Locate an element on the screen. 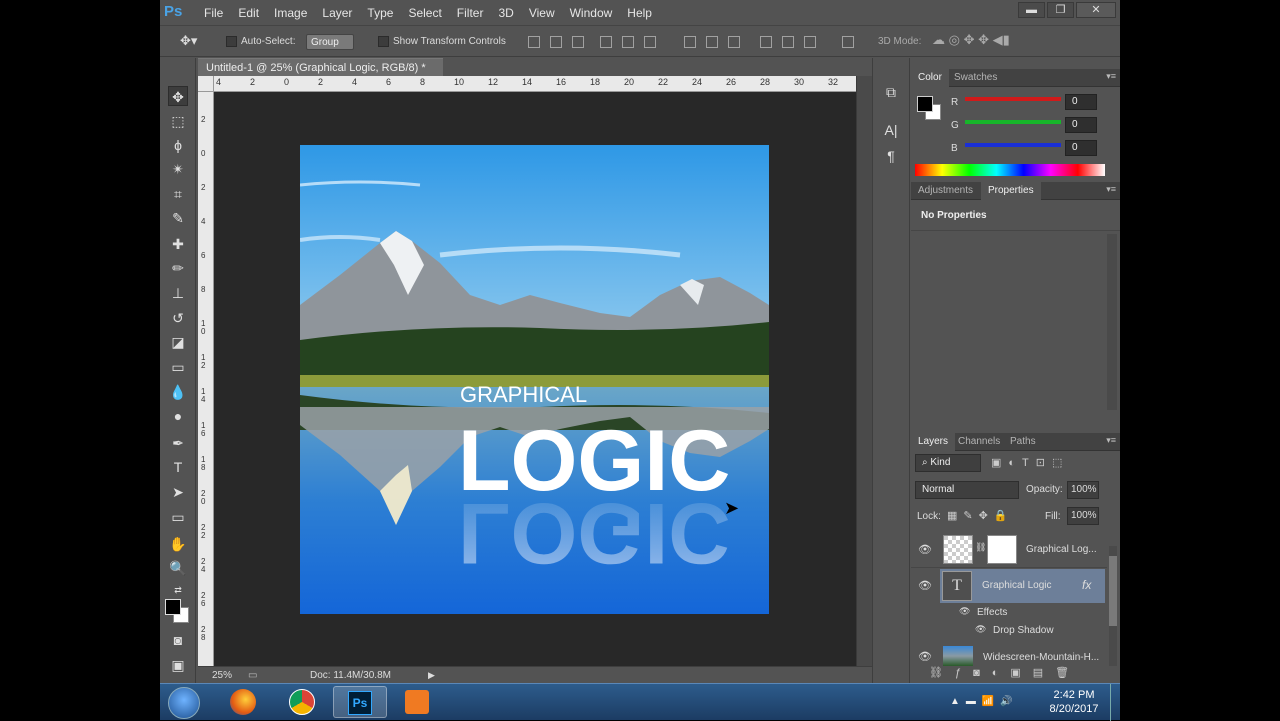  chain-link-icon: ⛓ is located at coordinates (980, 547).